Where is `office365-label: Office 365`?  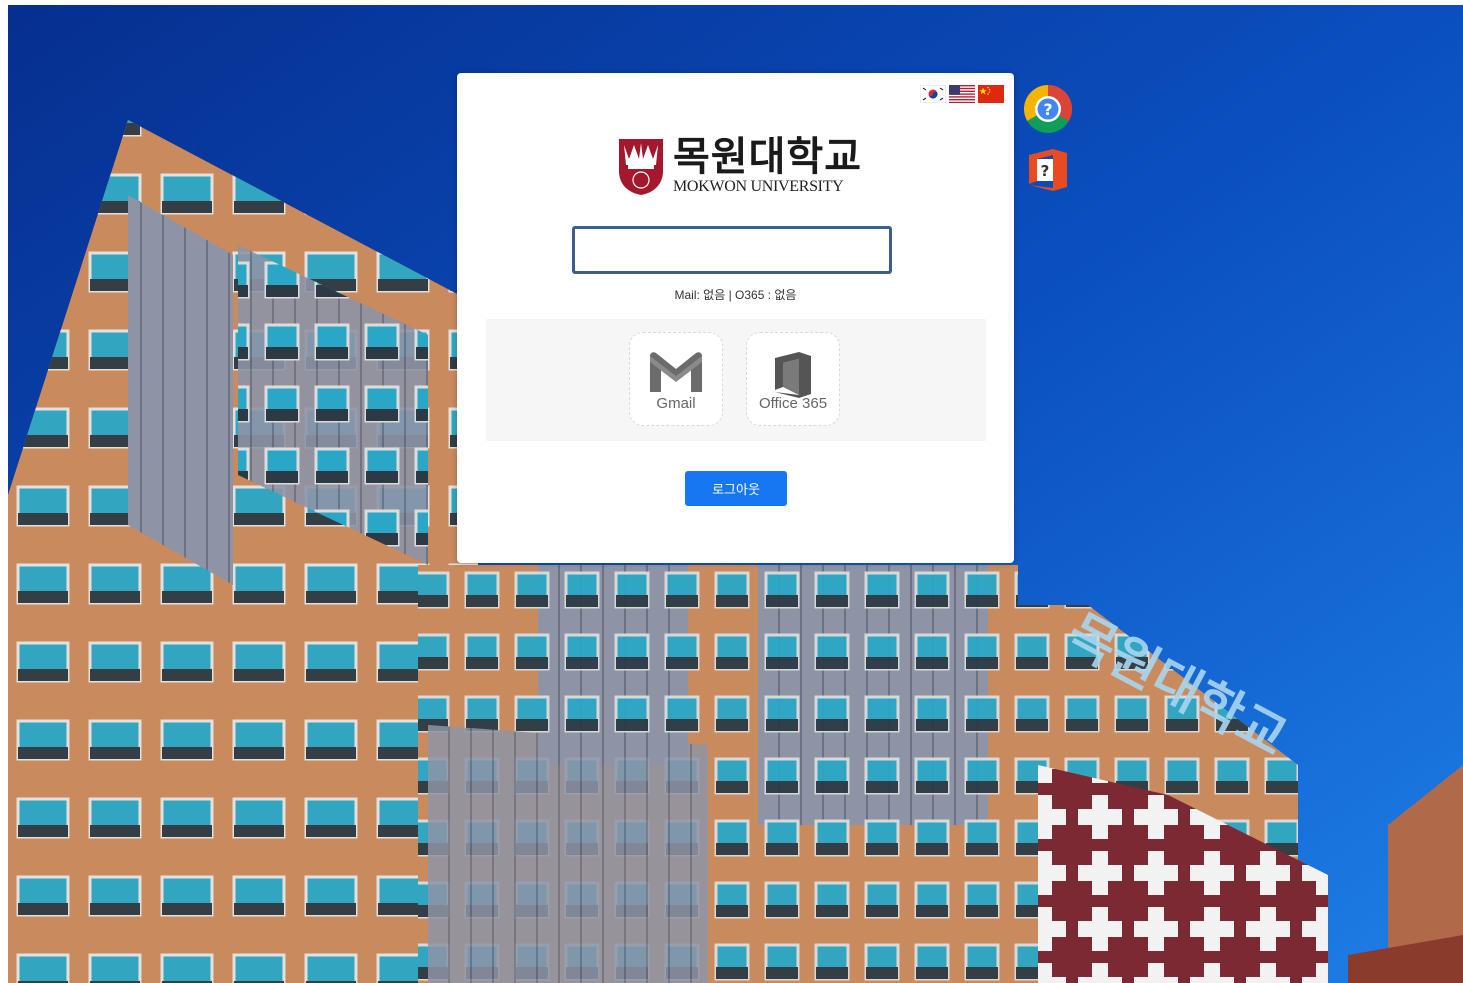 office365-label: Office 365 is located at coordinates (793, 403).